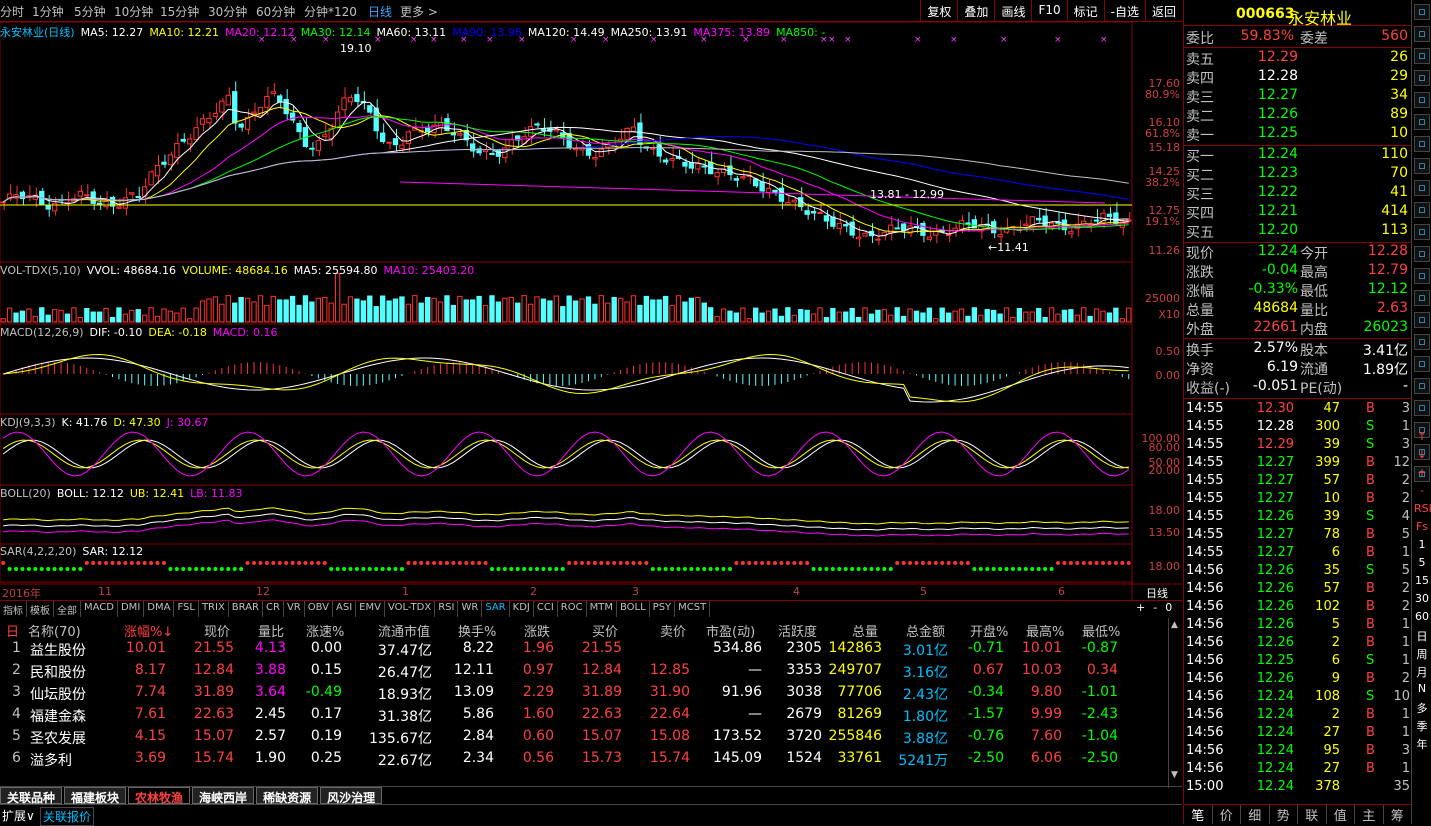 The width and height of the screenshot is (1431, 826). I want to click on tool-label: ↑, so click(1422, 438).